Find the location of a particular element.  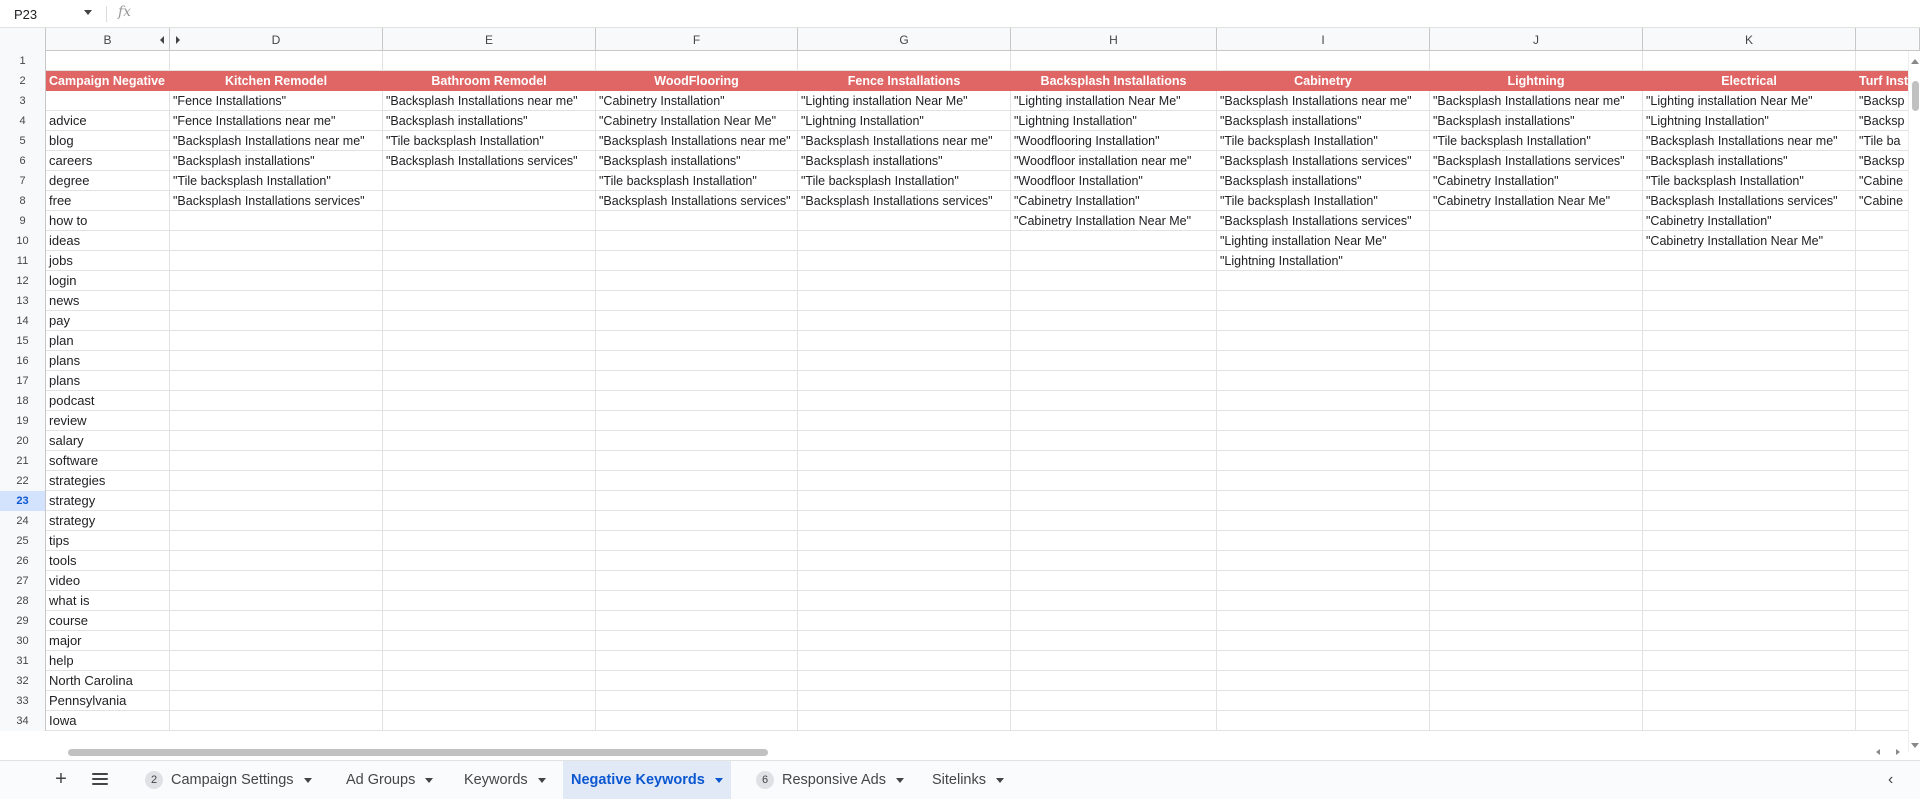

row-header: 1 is located at coordinates (23, 61).